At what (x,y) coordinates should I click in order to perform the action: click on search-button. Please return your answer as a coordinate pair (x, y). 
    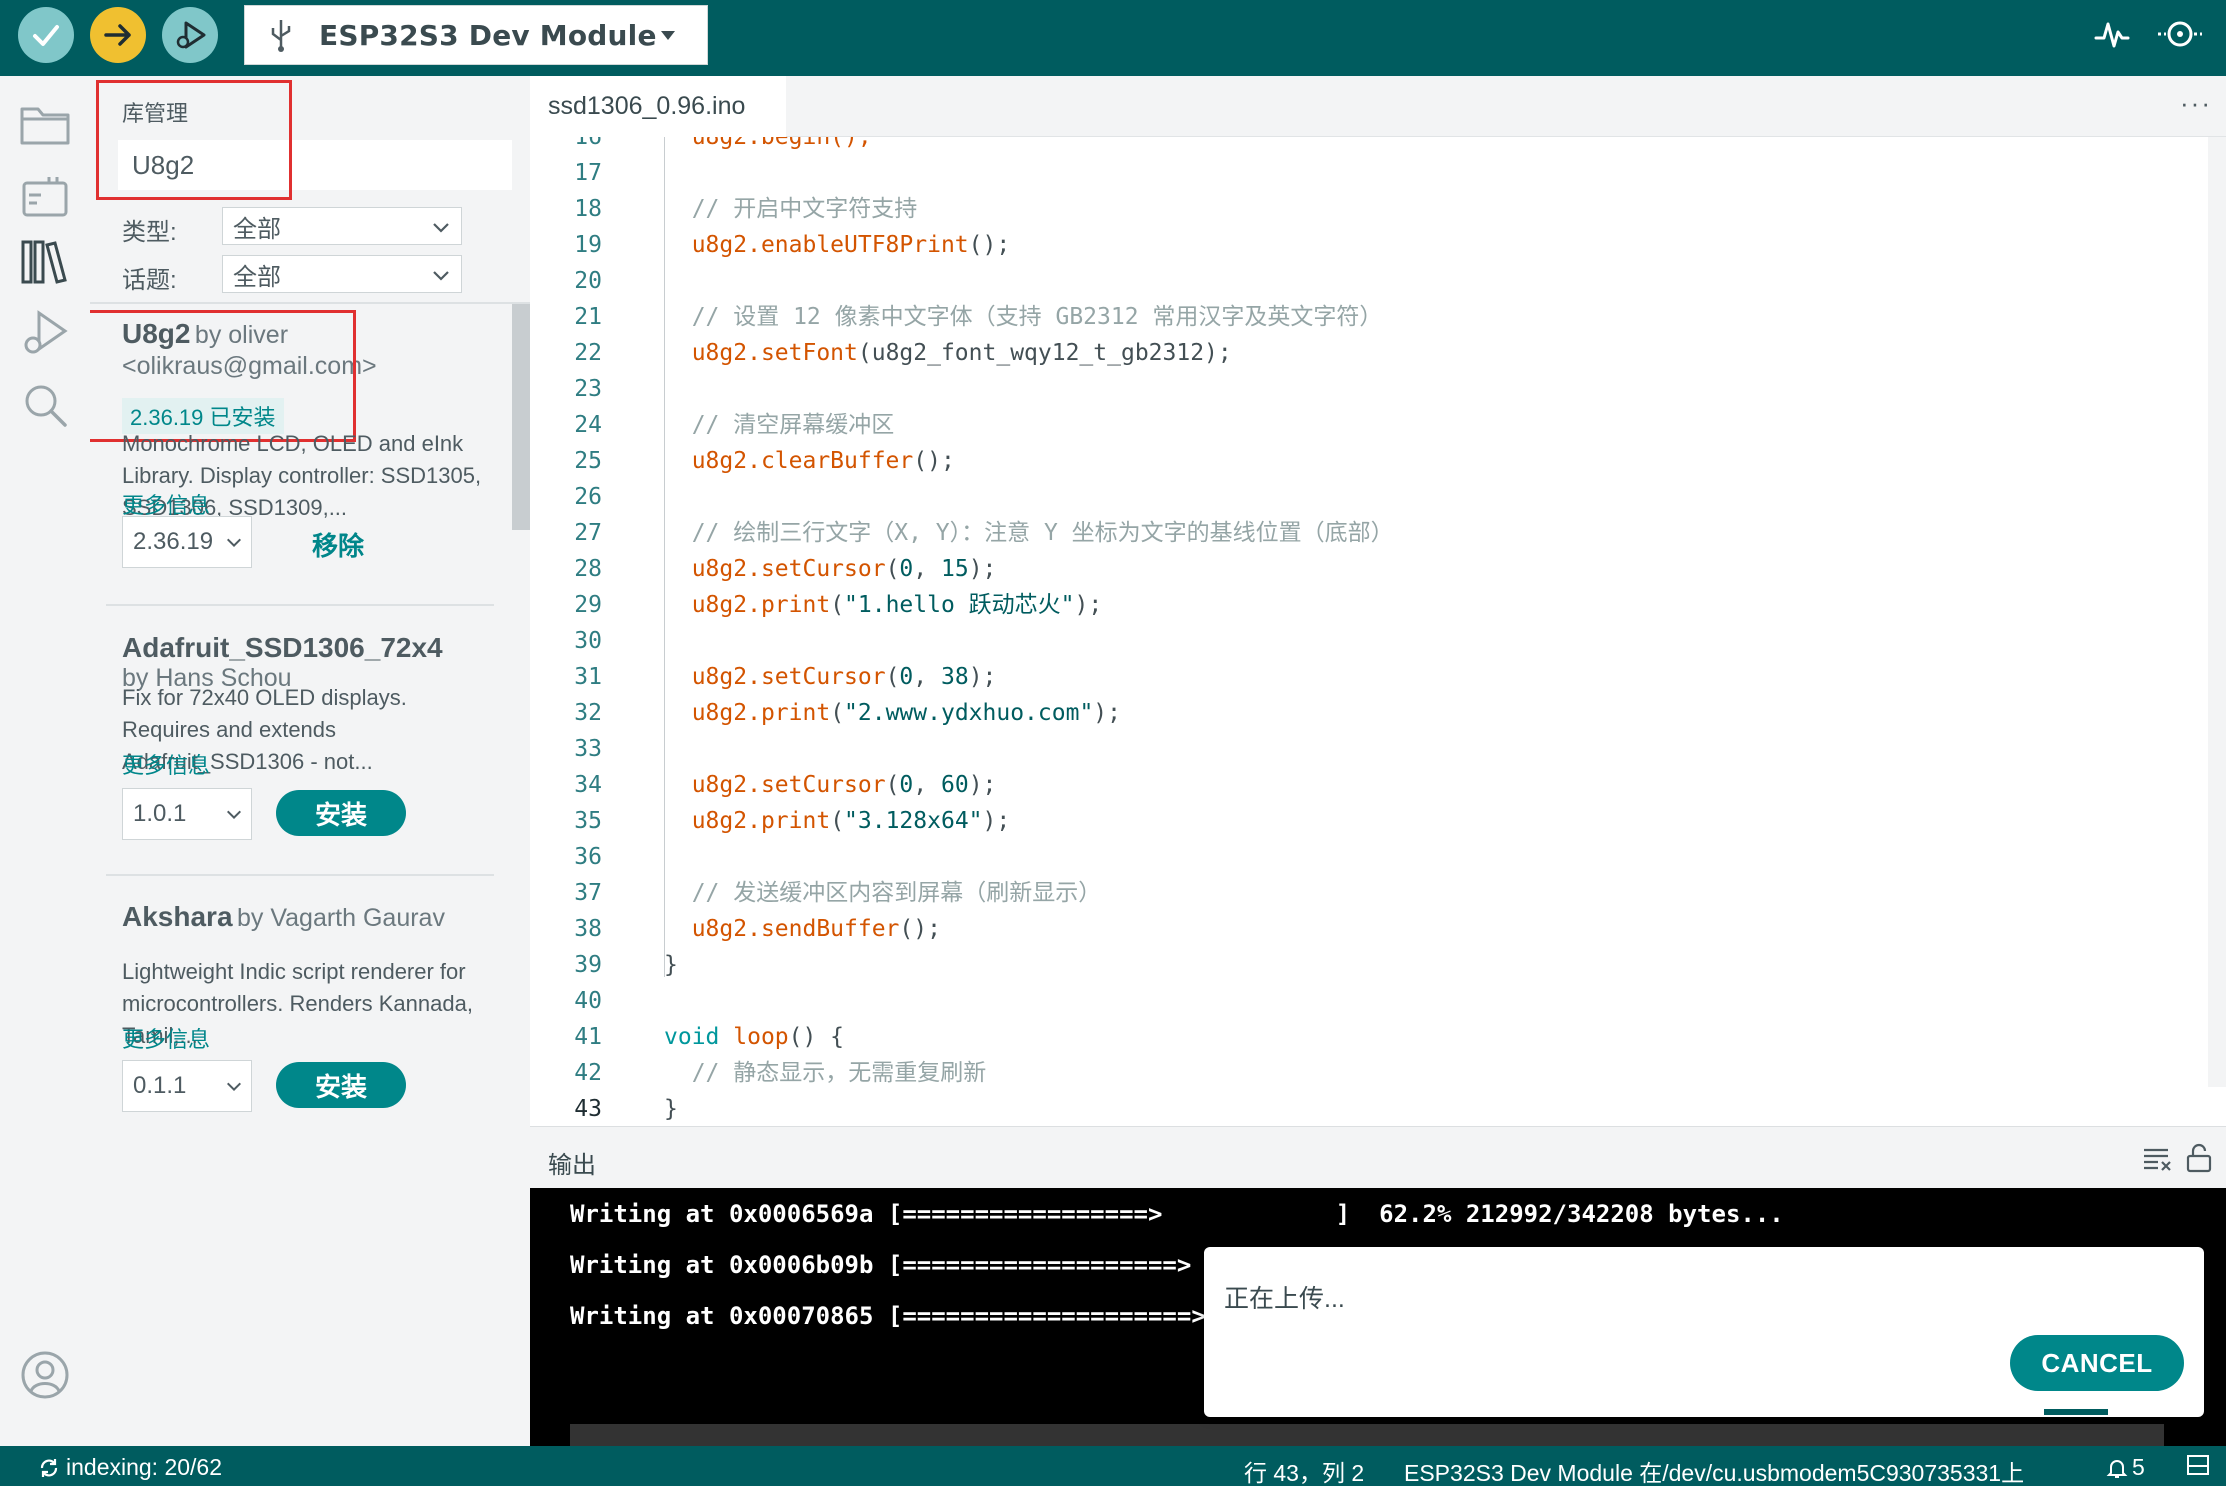
    Looking at the image, I should click on (45, 405).